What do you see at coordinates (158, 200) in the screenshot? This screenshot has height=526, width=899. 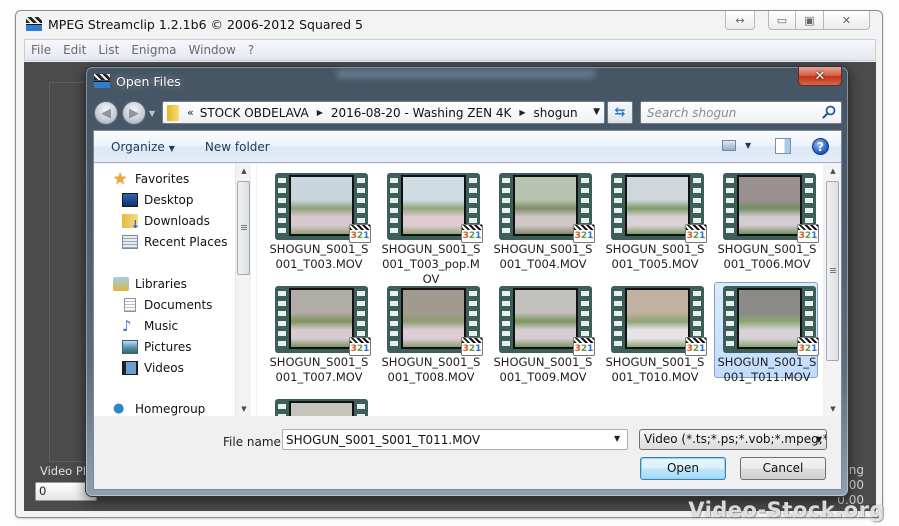 I see `nav-desktop: Desktop` at bounding box center [158, 200].